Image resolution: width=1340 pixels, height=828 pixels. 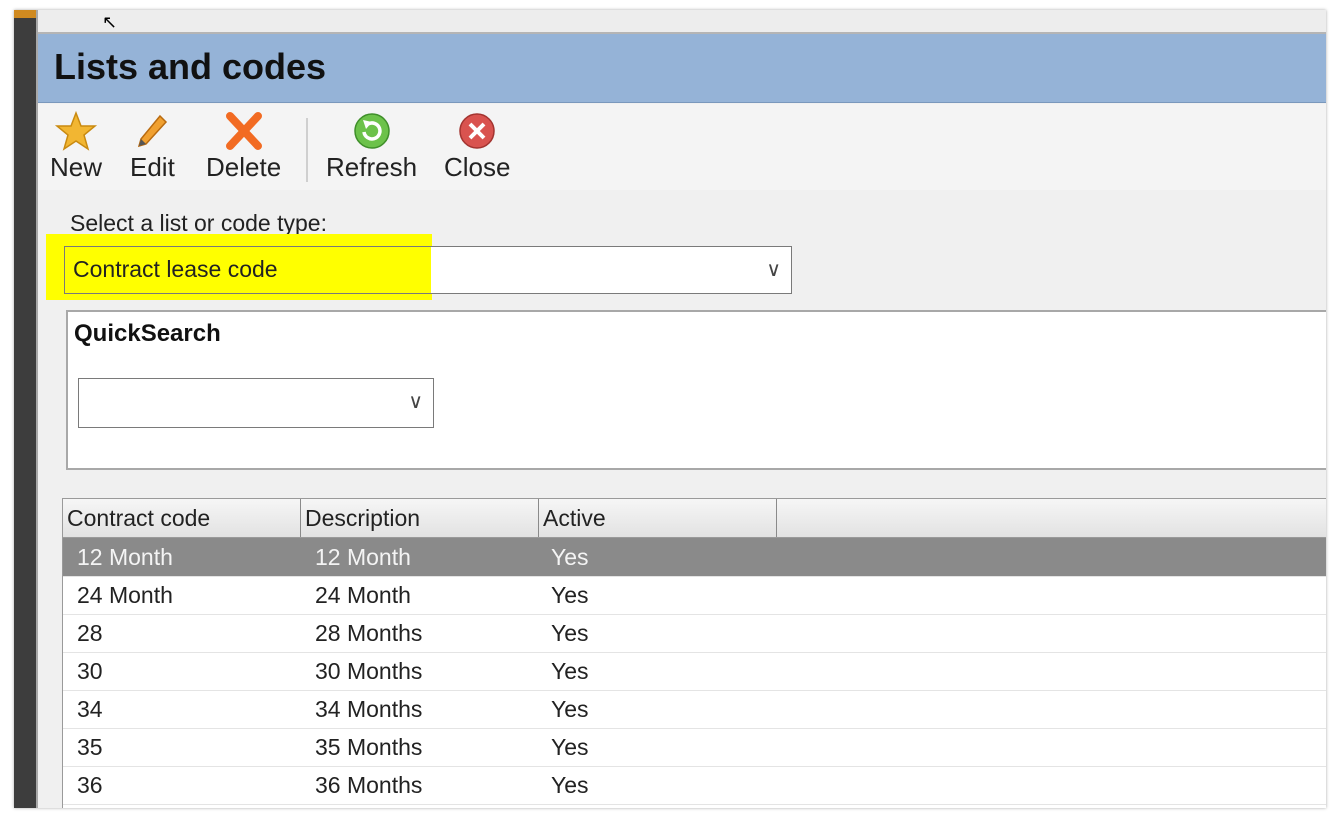 I want to click on close-button: Close, so click(x=477, y=146).